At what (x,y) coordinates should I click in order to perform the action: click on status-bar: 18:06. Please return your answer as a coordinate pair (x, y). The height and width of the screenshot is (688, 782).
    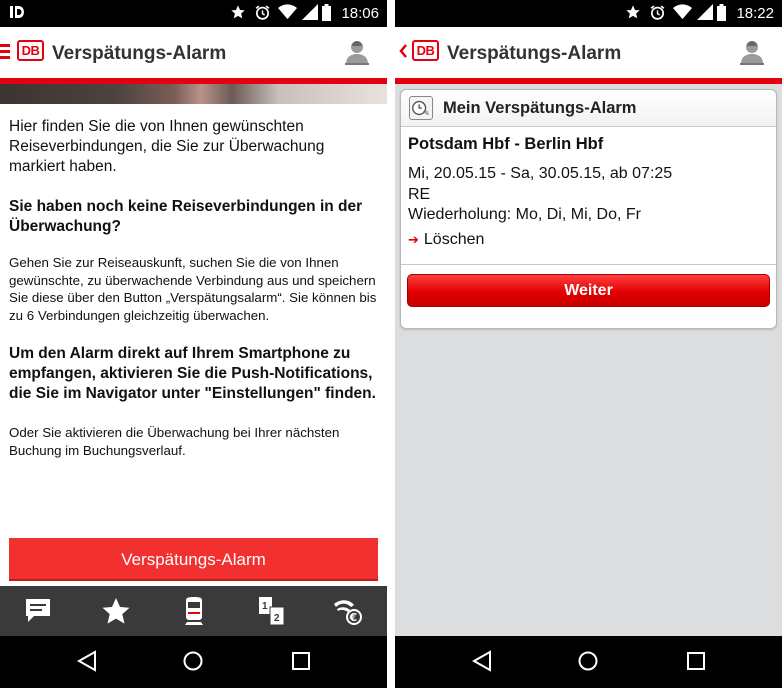
    Looking at the image, I should click on (193, 13).